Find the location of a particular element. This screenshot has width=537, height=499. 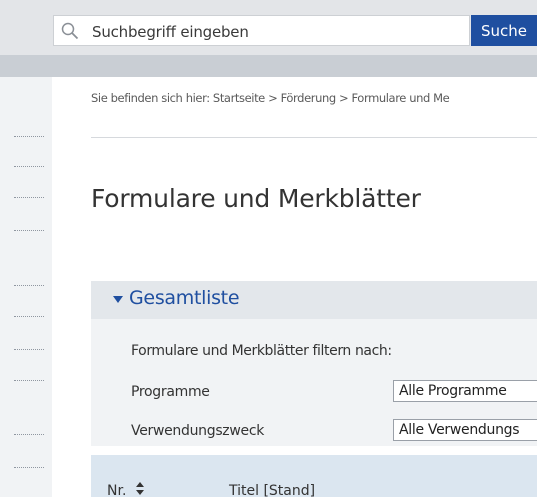

top-search-bar: Suchbegriff eingeben Suche is located at coordinates (268, 27).